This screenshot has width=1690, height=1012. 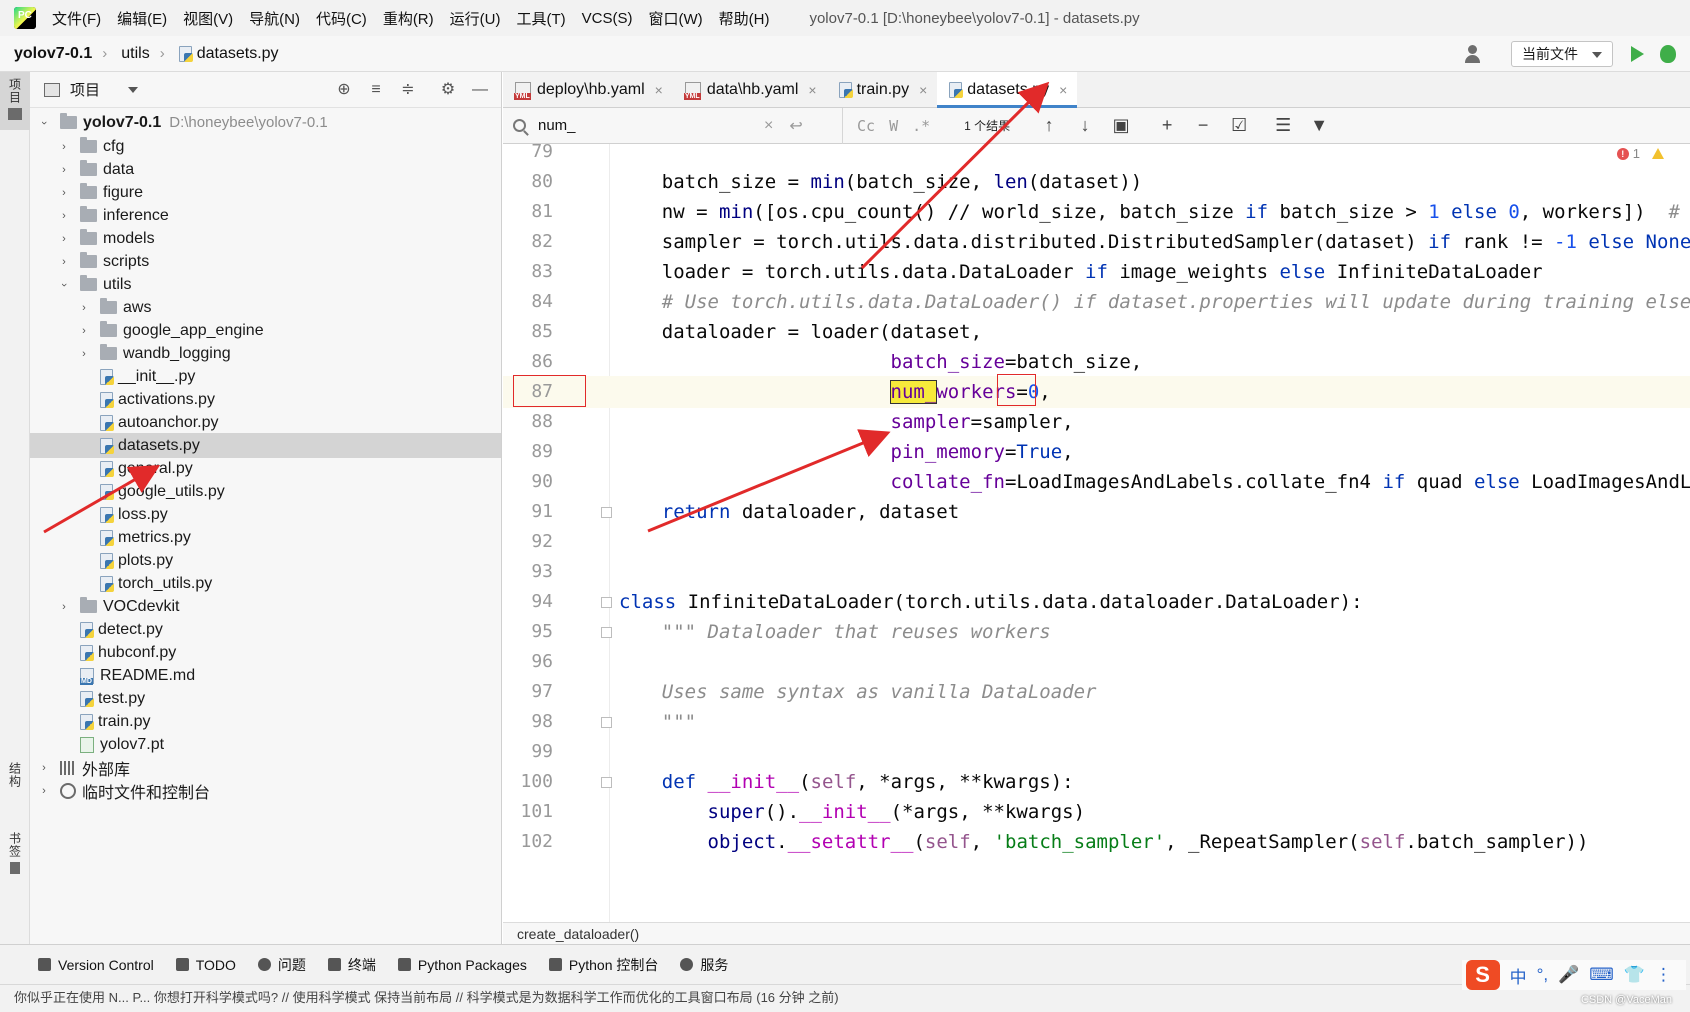 I want to click on tree-item-file: README.md, so click(x=265, y=675).